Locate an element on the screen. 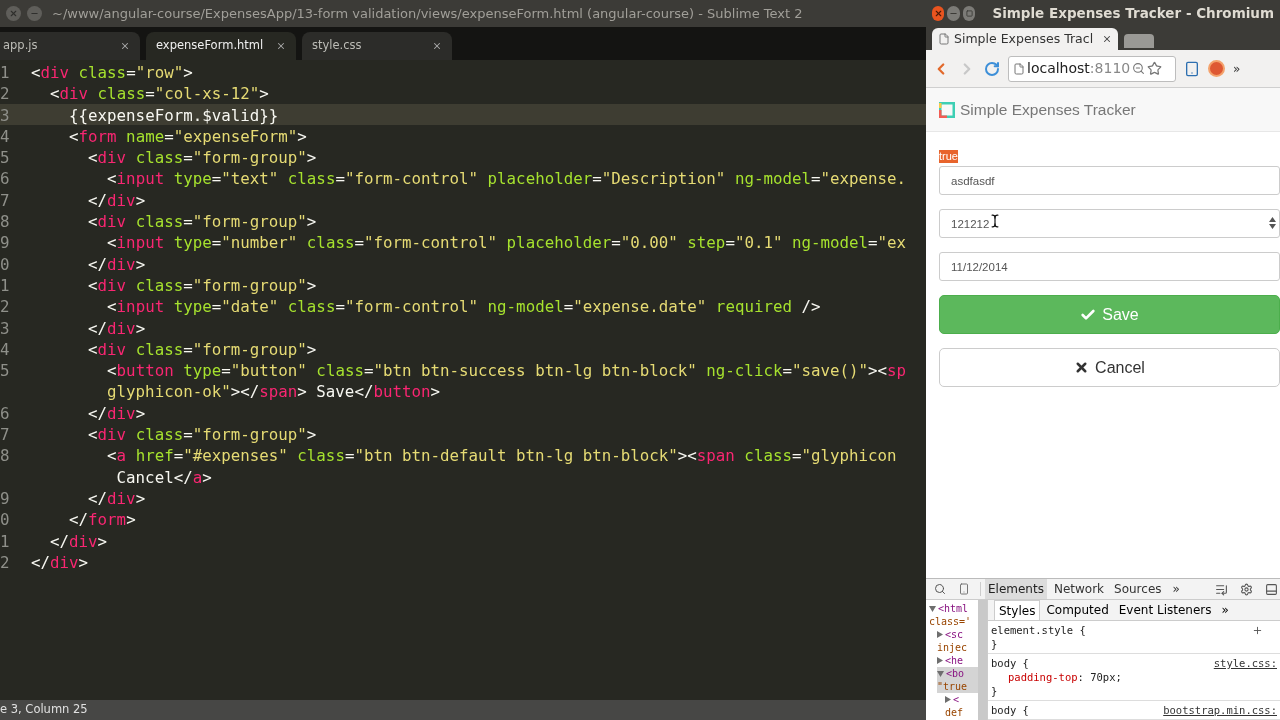 The image size is (1280, 720). dock-icon is located at coordinates (1271, 589).